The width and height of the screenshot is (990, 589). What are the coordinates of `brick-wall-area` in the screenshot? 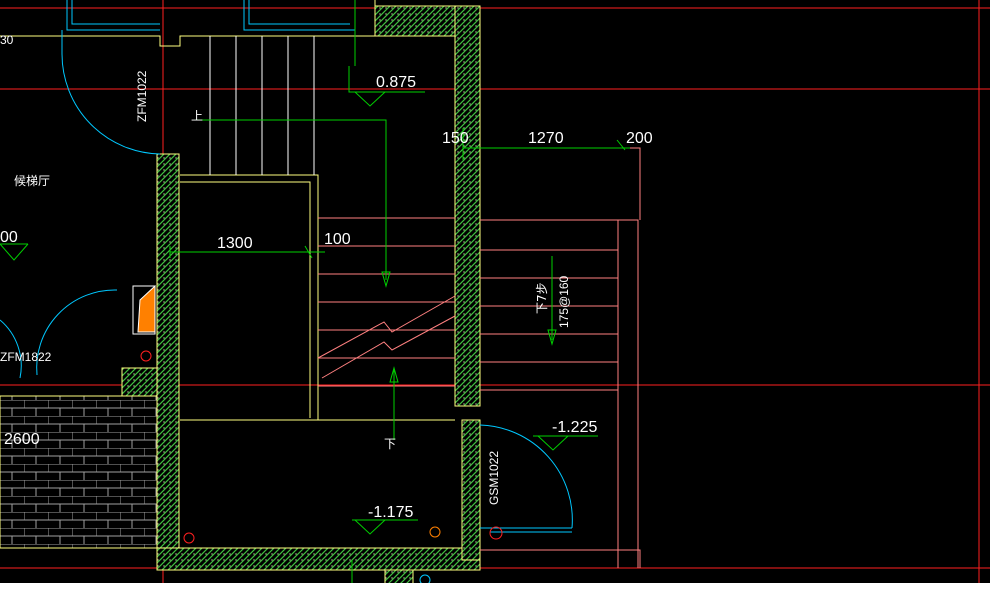 It's located at (79, 472).